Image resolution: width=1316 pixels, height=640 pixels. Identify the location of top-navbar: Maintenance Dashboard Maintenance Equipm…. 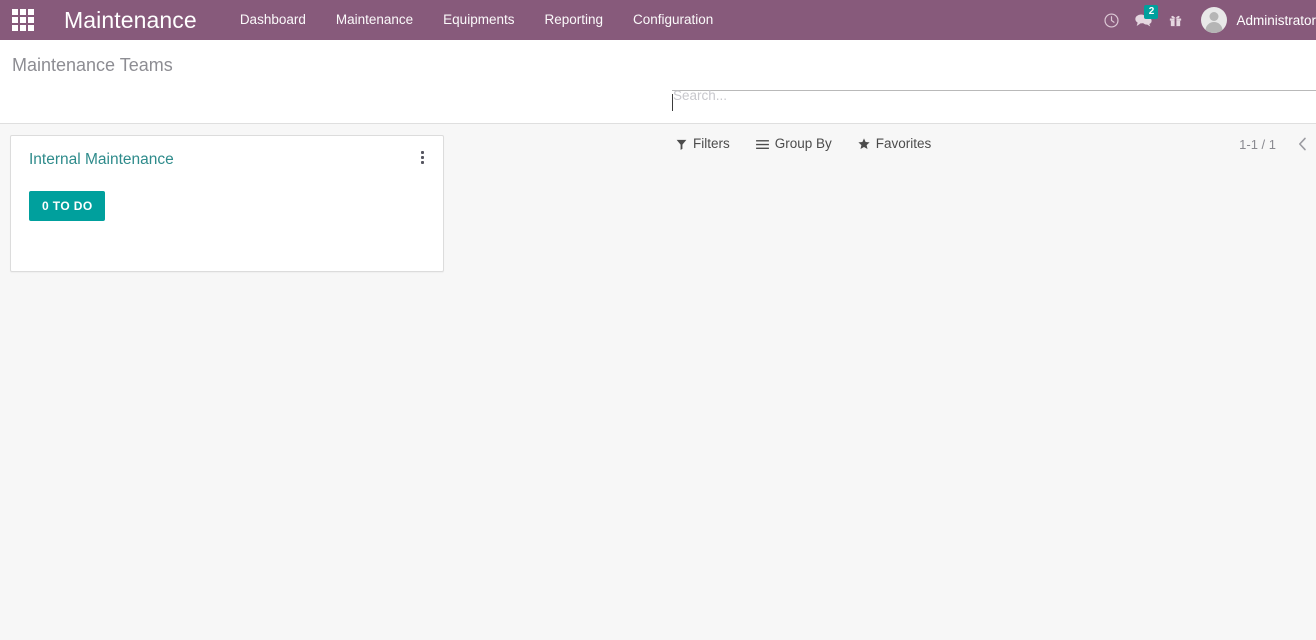
(658, 20).